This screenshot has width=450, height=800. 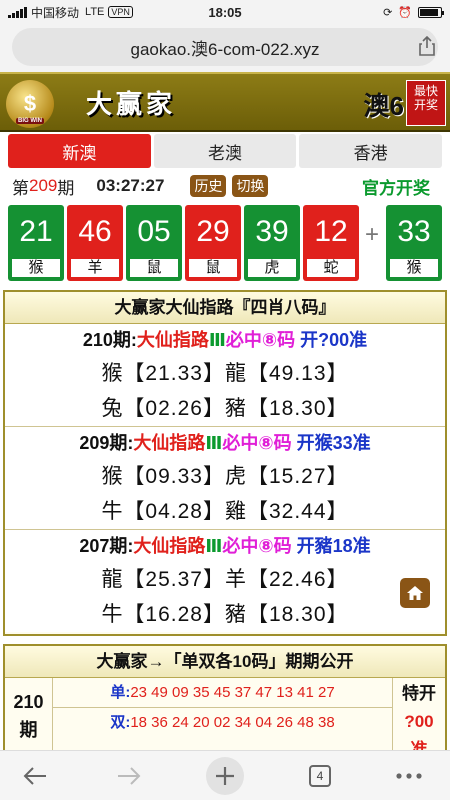 What do you see at coordinates (36, 231) in the screenshot?
I see `ball-number: 21` at bounding box center [36, 231].